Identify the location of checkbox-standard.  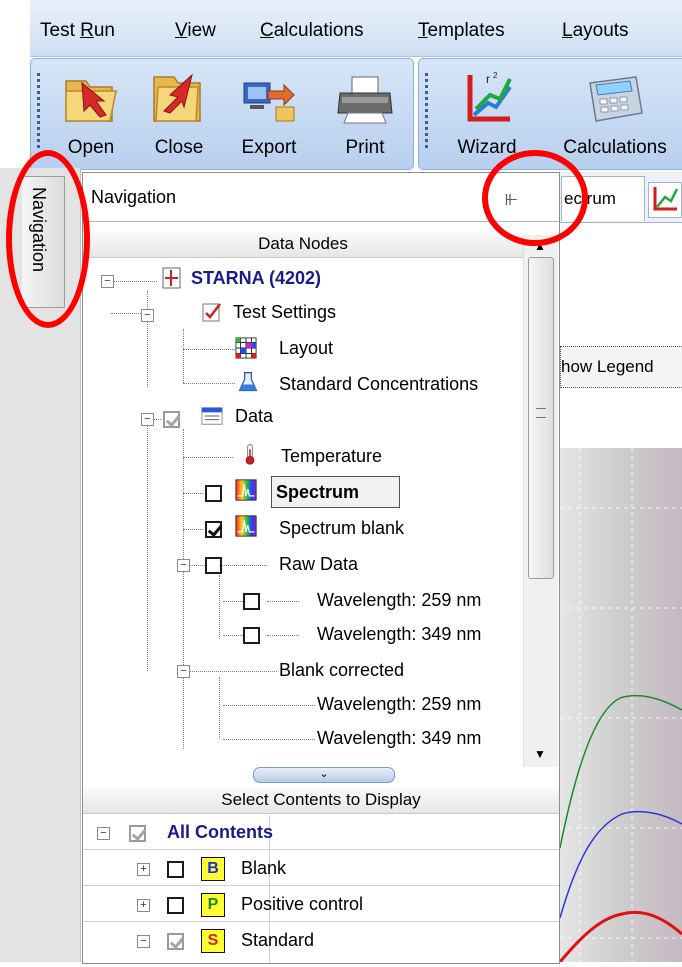
(175, 941).